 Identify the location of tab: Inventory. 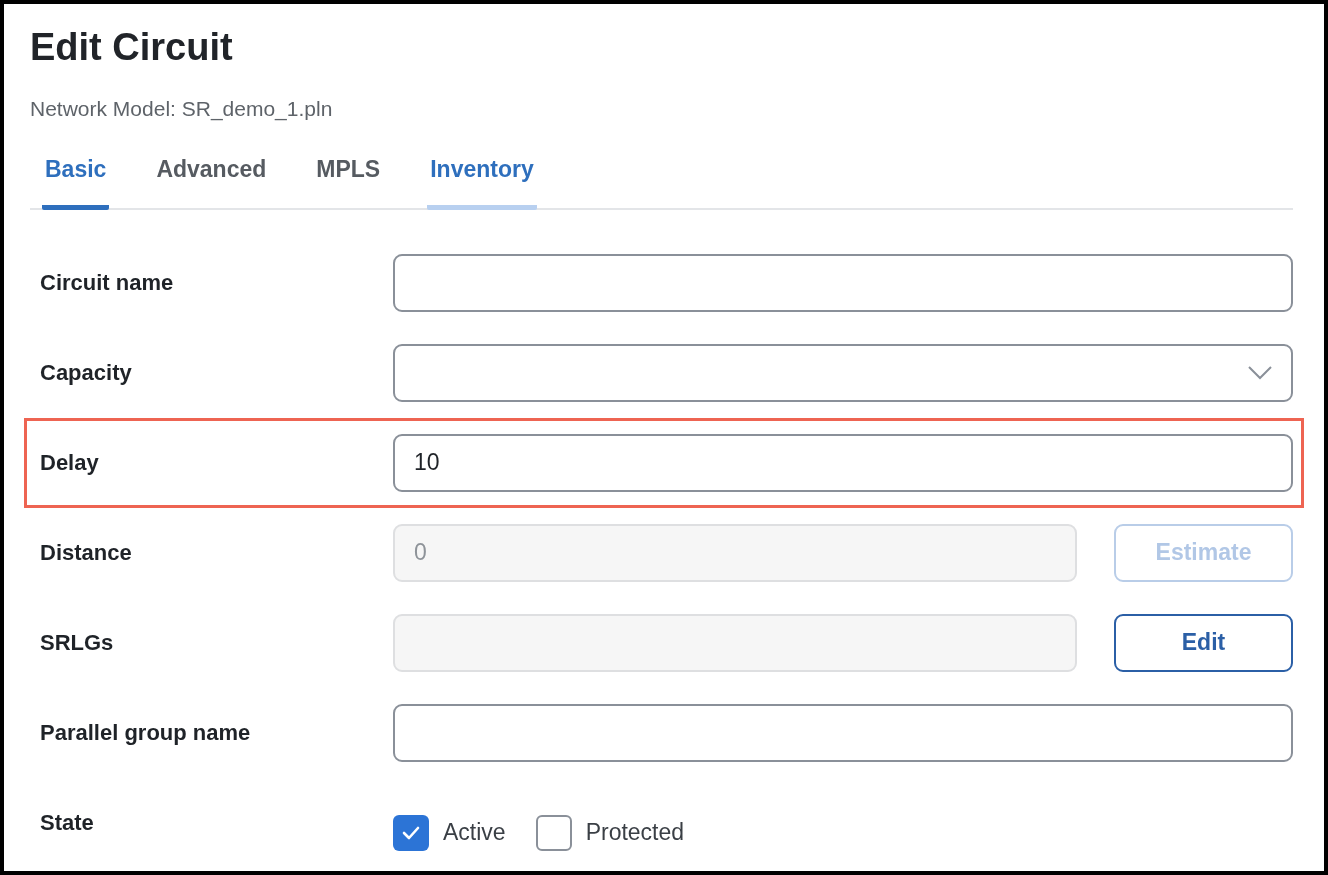
(482, 181).